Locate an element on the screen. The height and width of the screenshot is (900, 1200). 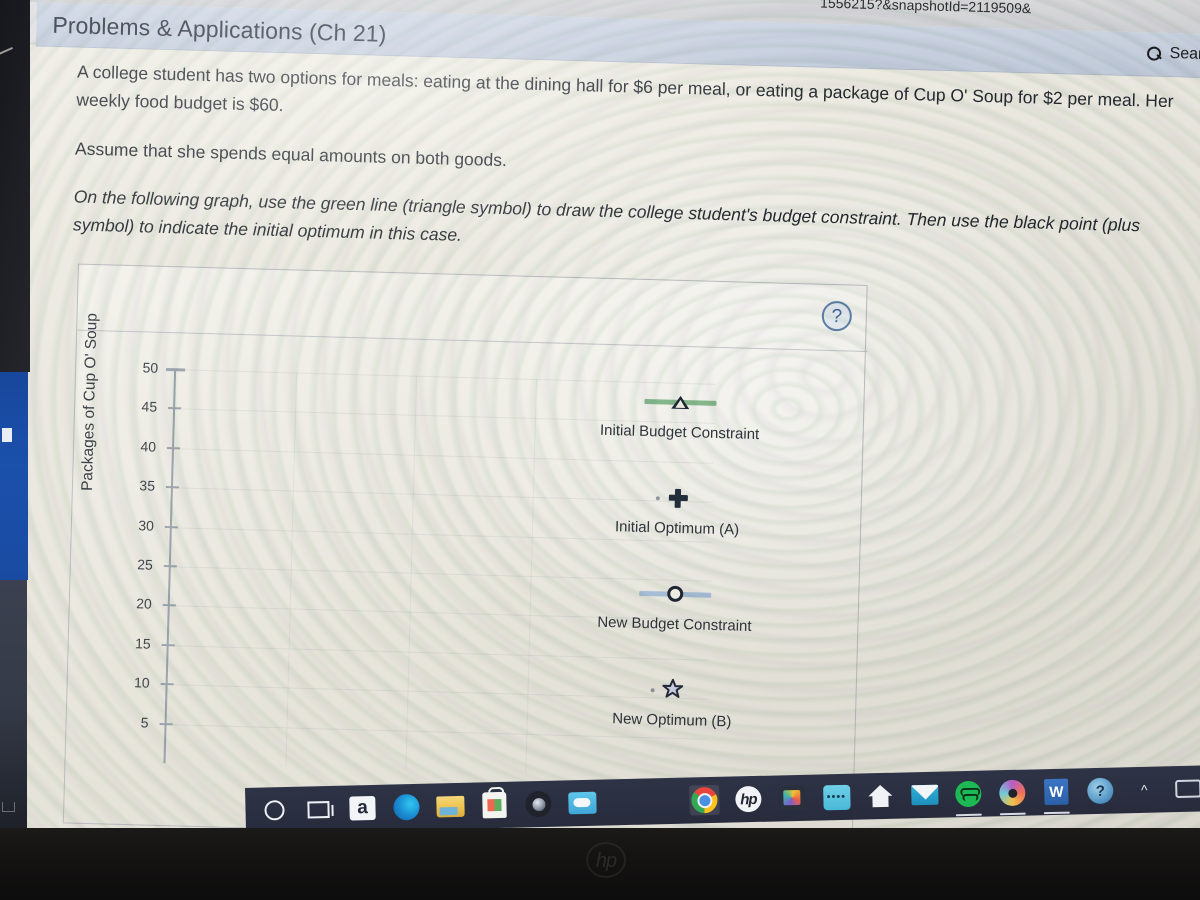
legend-item: Initial Optimum (A) is located at coordinates (677, 532).